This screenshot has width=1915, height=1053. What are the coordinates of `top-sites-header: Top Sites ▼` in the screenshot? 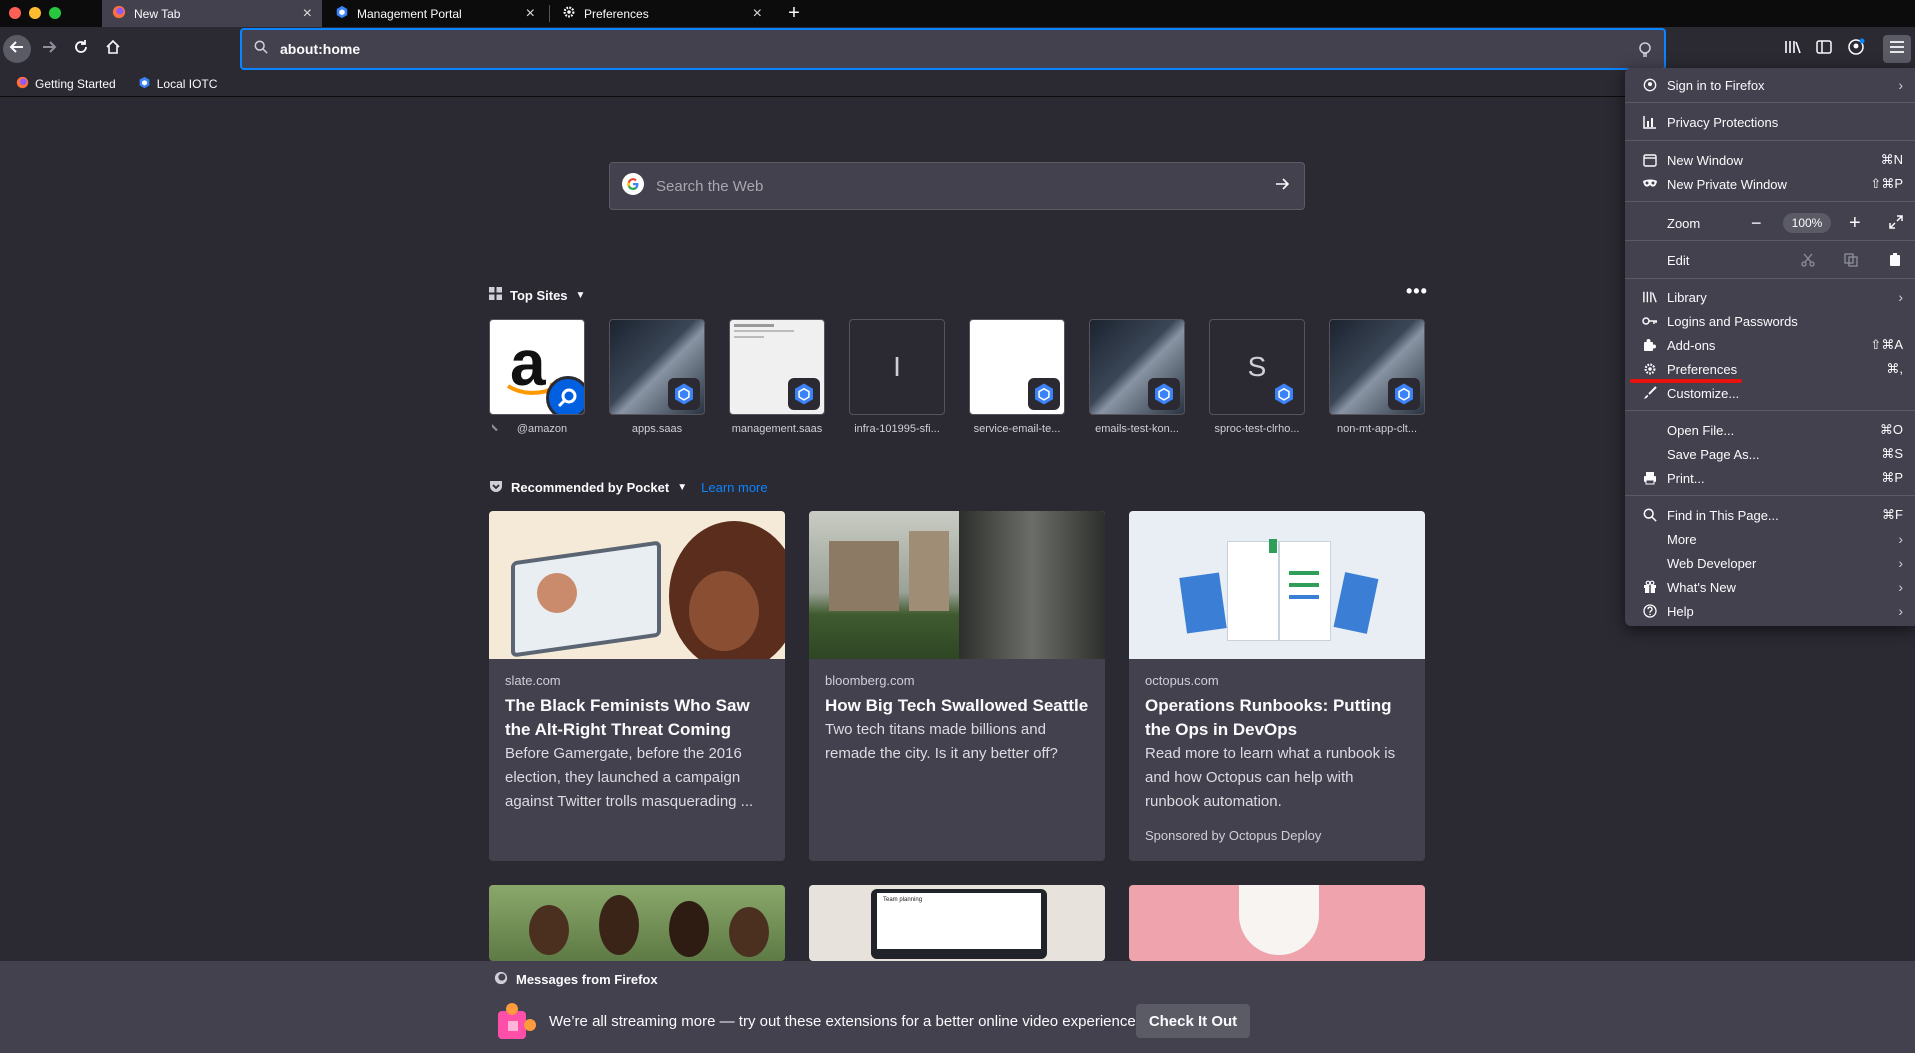 It's located at (537, 295).